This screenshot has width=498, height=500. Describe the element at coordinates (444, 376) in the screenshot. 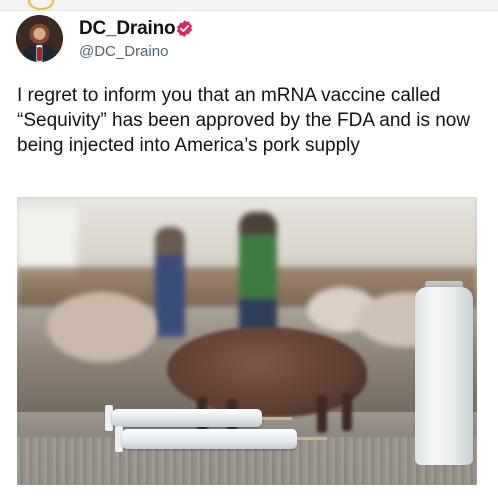

I see `vaccine-vial` at that location.